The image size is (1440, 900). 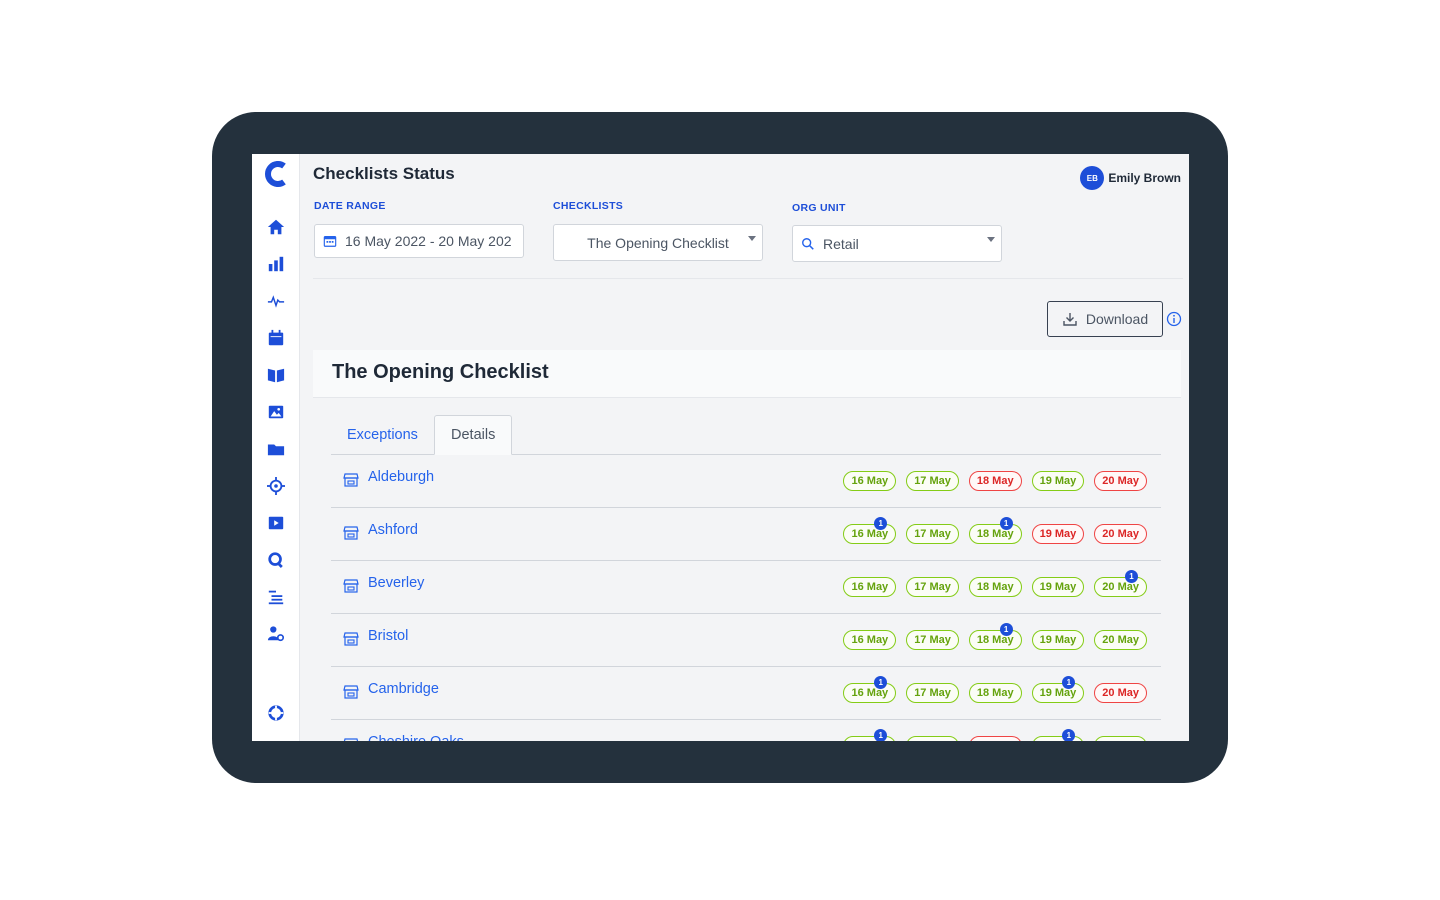 What do you see at coordinates (403, 689) in the screenshot?
I see `store-name: Cambridge` at bounding box center [403, 689].